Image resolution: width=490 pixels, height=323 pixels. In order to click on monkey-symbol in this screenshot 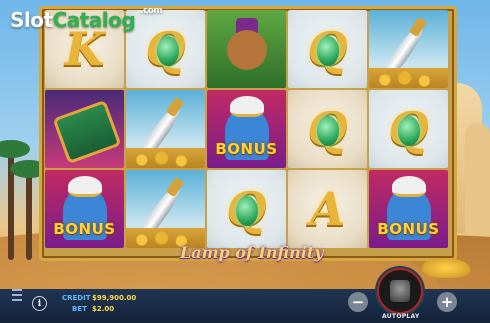, I will do `click(246, 50)`.